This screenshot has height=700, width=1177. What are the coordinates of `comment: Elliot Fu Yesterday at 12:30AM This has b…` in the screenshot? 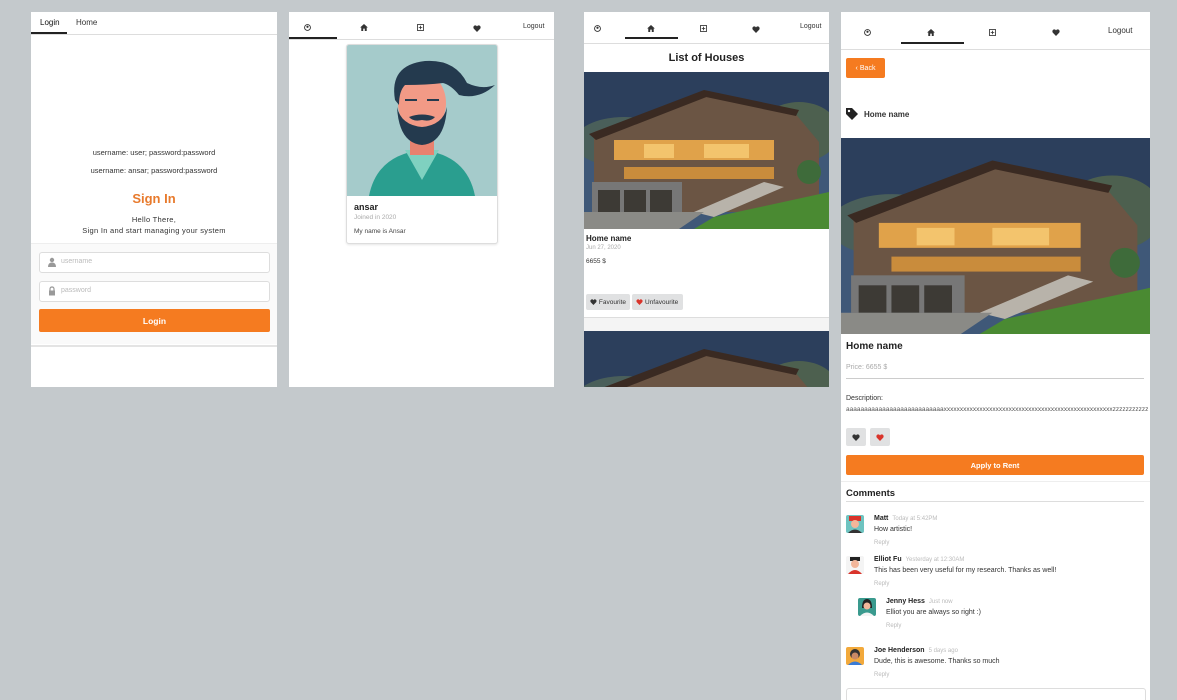 It's located at (996, 572).